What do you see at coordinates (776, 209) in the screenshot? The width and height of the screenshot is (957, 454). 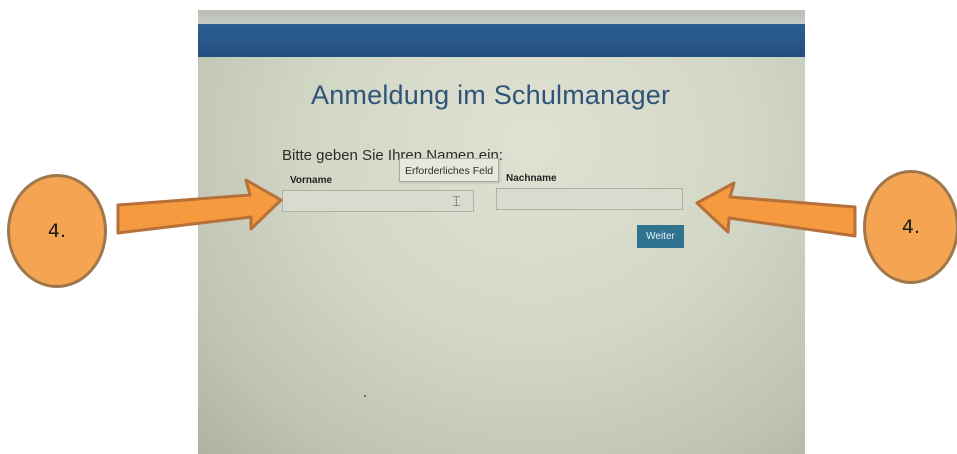 I see `right-arrow-icon` at bounding box center [776, 209].